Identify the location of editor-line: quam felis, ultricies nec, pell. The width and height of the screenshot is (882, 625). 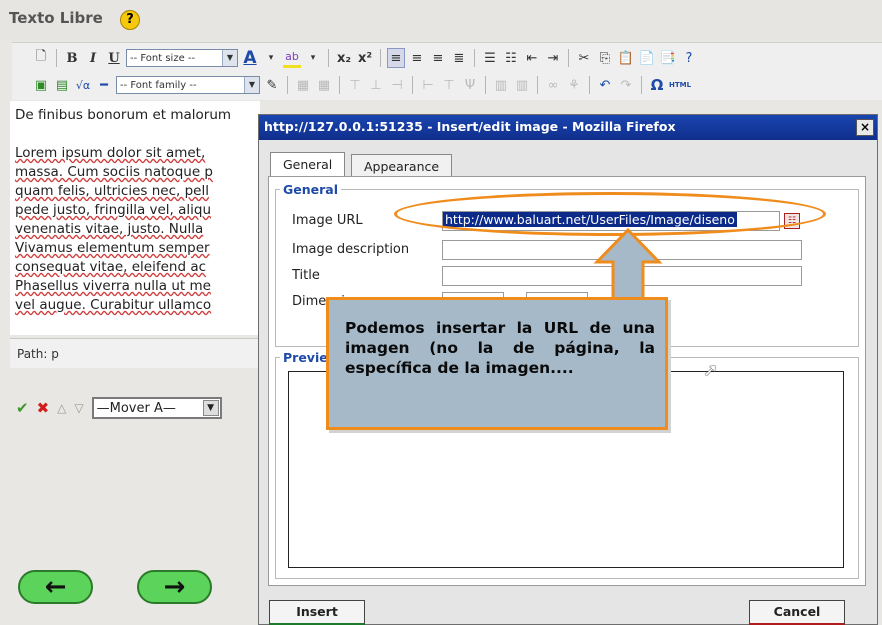
(112, 191).